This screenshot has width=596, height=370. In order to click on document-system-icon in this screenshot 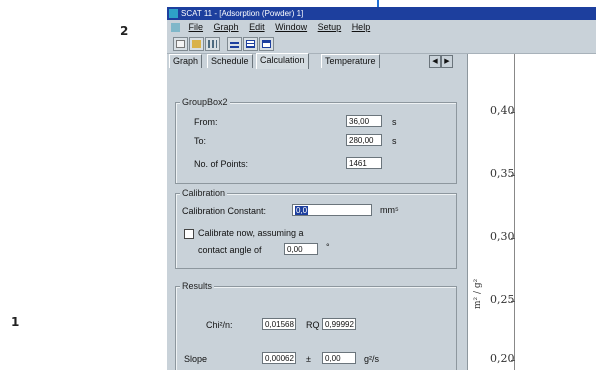, I will do `click(175, 28)`.